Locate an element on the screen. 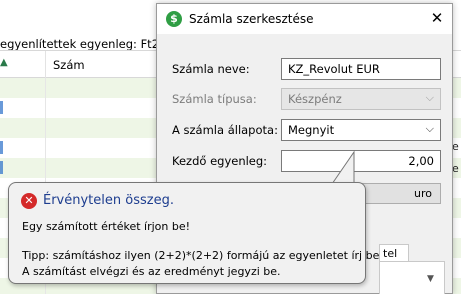 Image resolution: width=461 pixels, height=294 pixels. opening-balance-label: Kezdő egyenleg: is located at coordinates (220, 161).